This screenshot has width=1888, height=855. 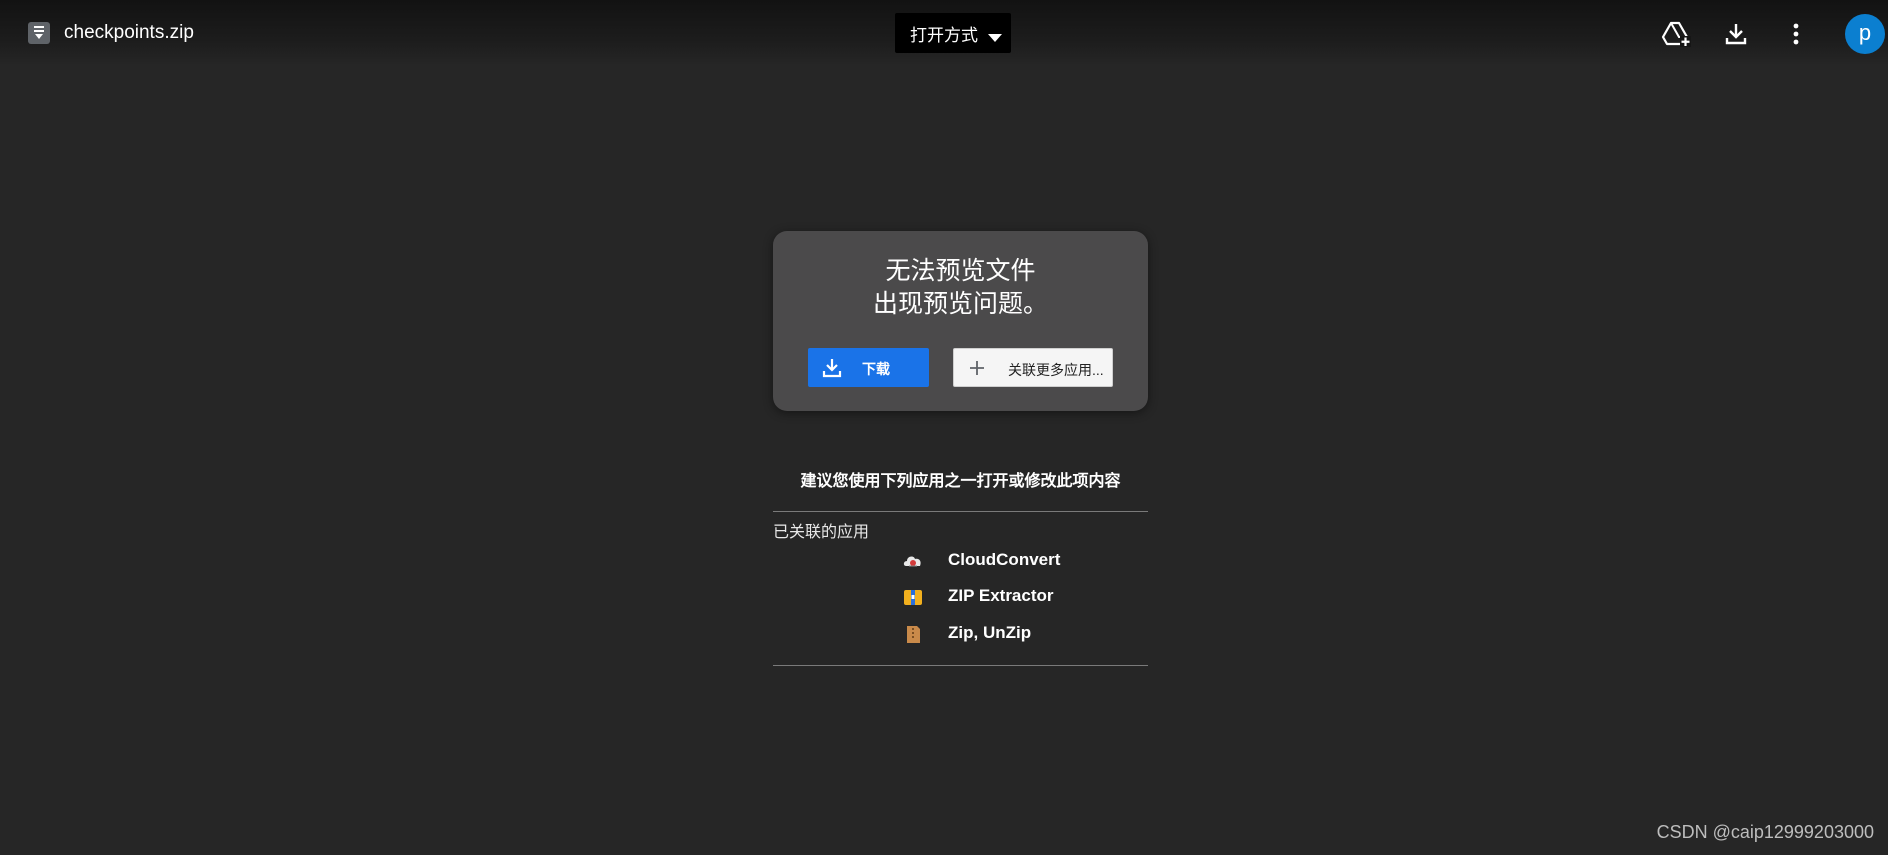 I want to click on app-name: ZIP Extractor, so click(x=1001, y=595).